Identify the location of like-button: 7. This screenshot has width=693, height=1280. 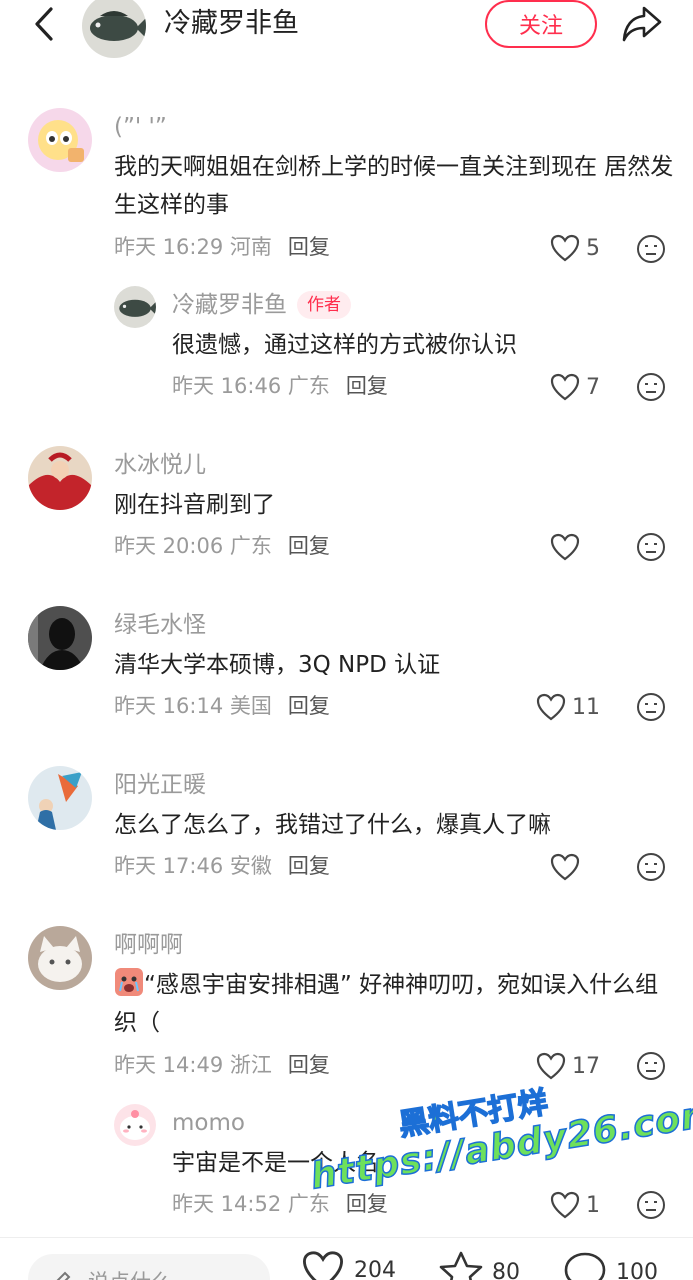
(575, 387).